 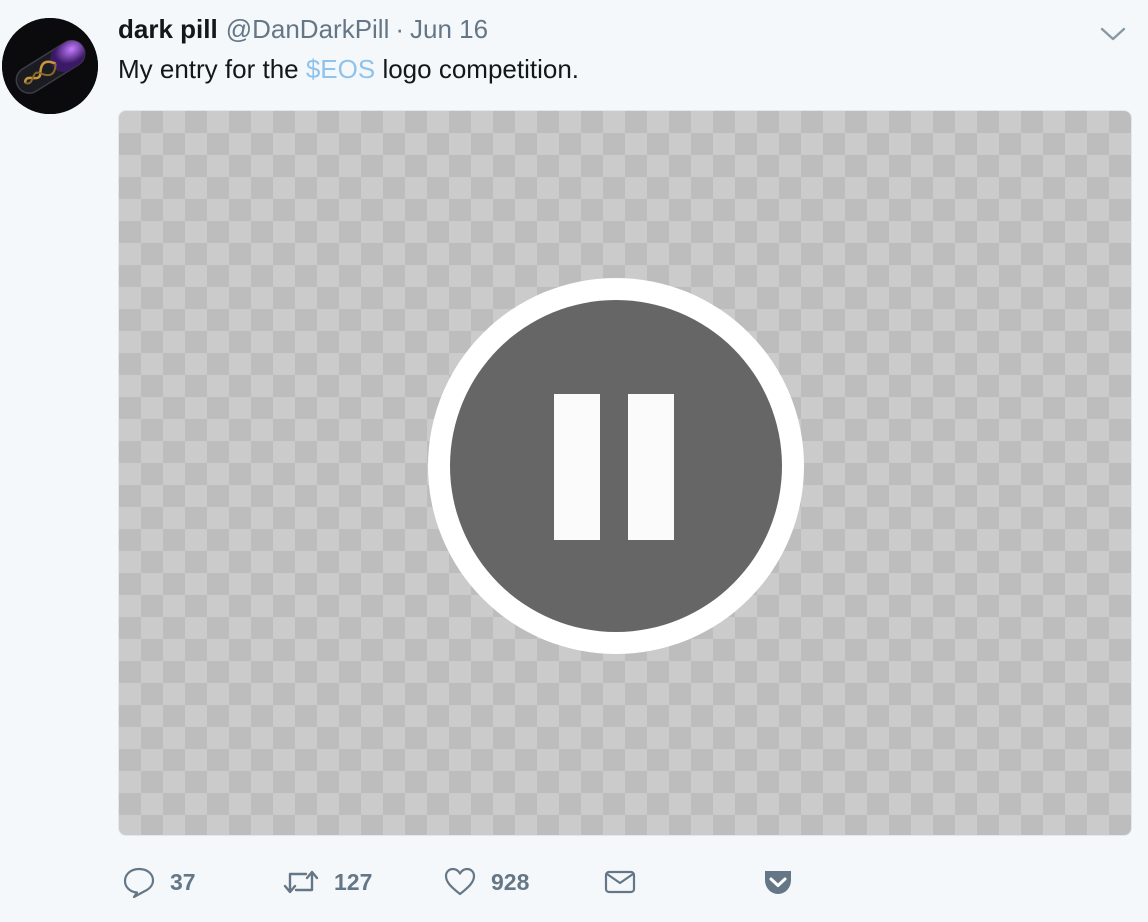 What do you see at coordinates (486, 882) in the screenshot?
I see `like-action: 928` at bounding box center [486, 882].